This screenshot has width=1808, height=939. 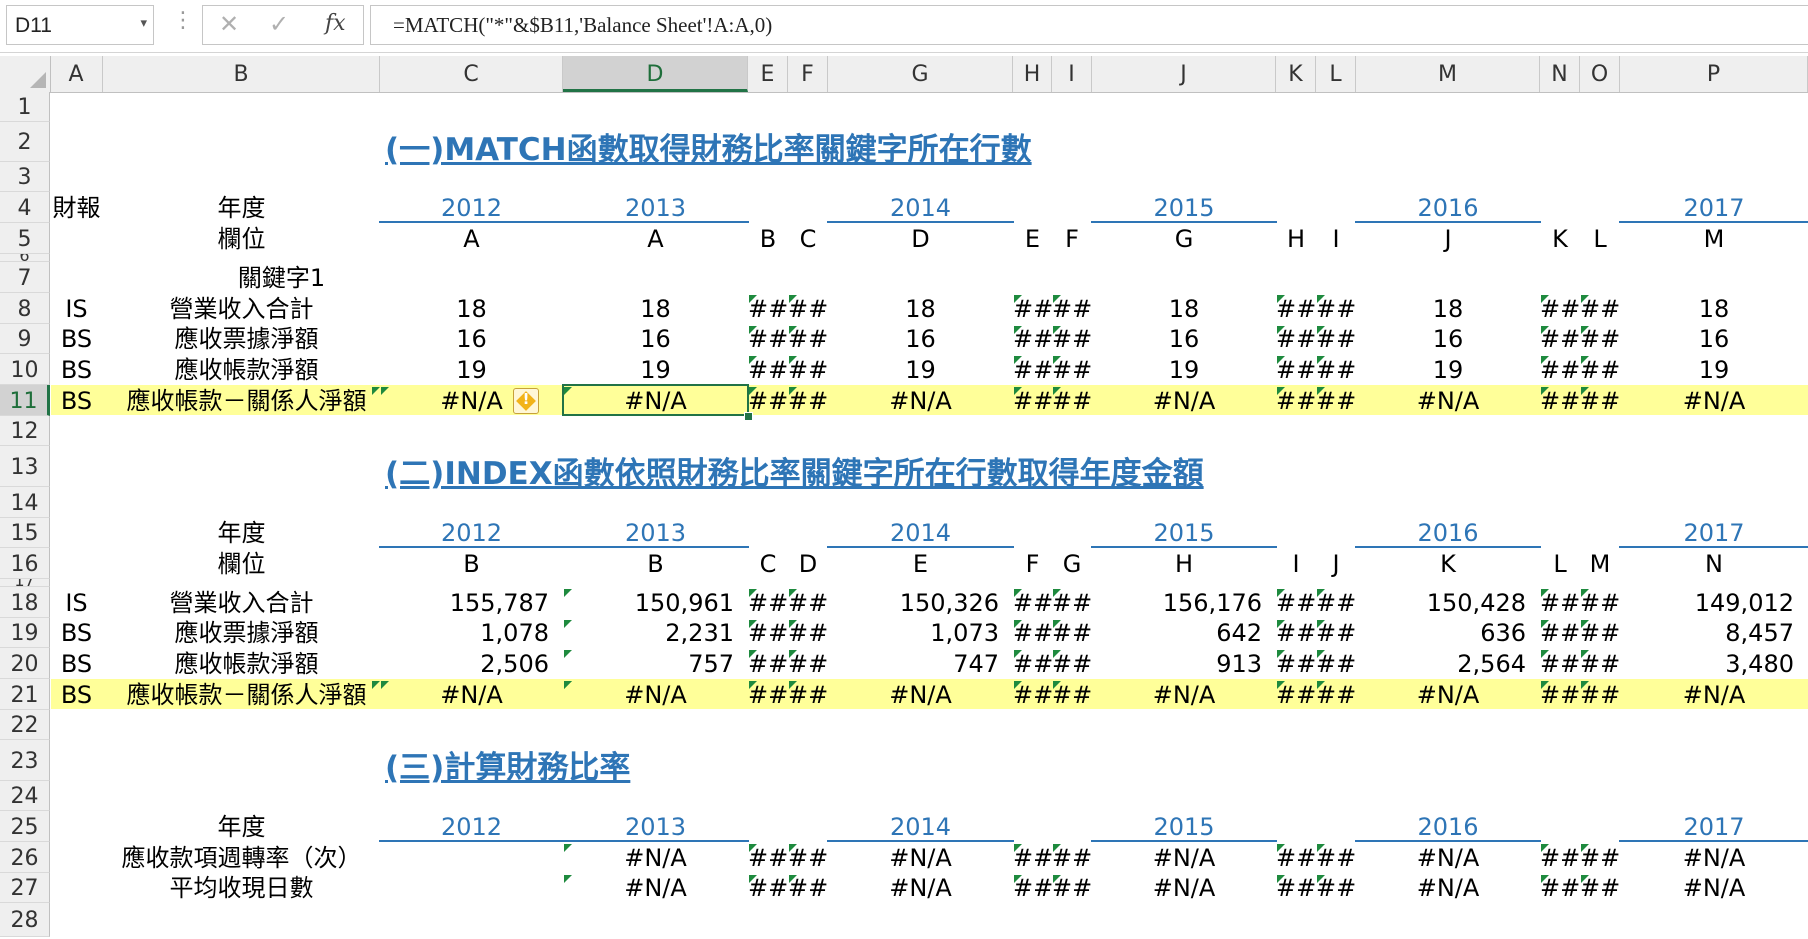 I want to click on column-header-j: J, so click(x=1184, y=74).